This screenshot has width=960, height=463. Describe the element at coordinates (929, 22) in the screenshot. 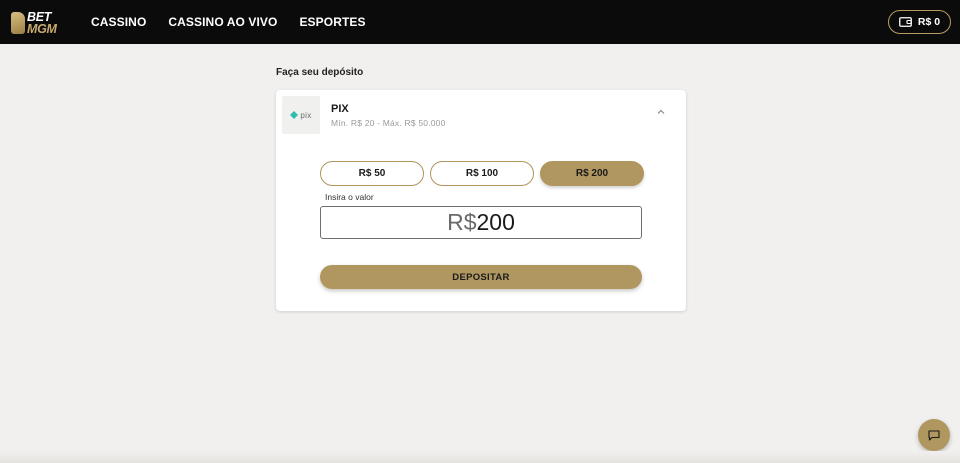

I see `wallet-balance-label: R$ 0` at that location.